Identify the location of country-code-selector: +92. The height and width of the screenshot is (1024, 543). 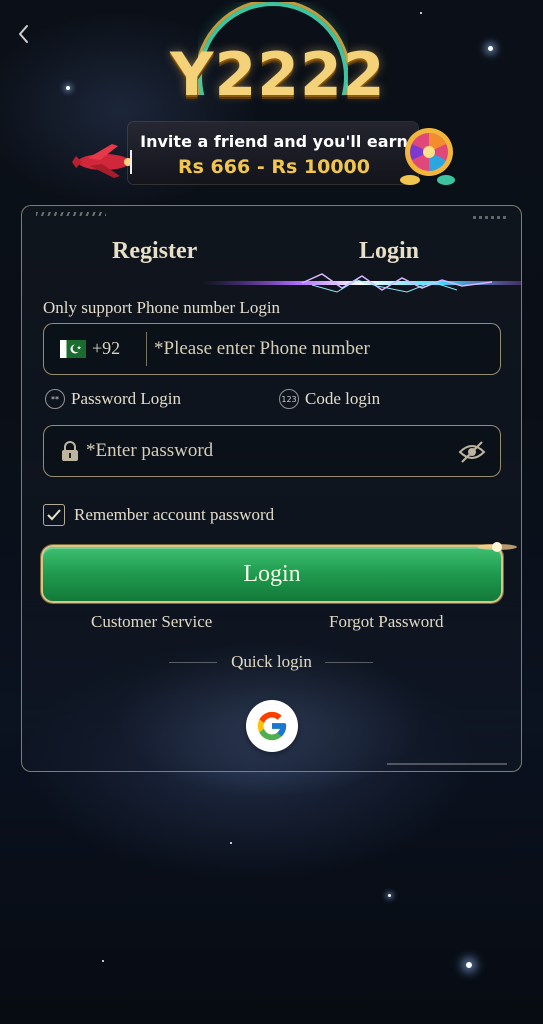
(106, 348).